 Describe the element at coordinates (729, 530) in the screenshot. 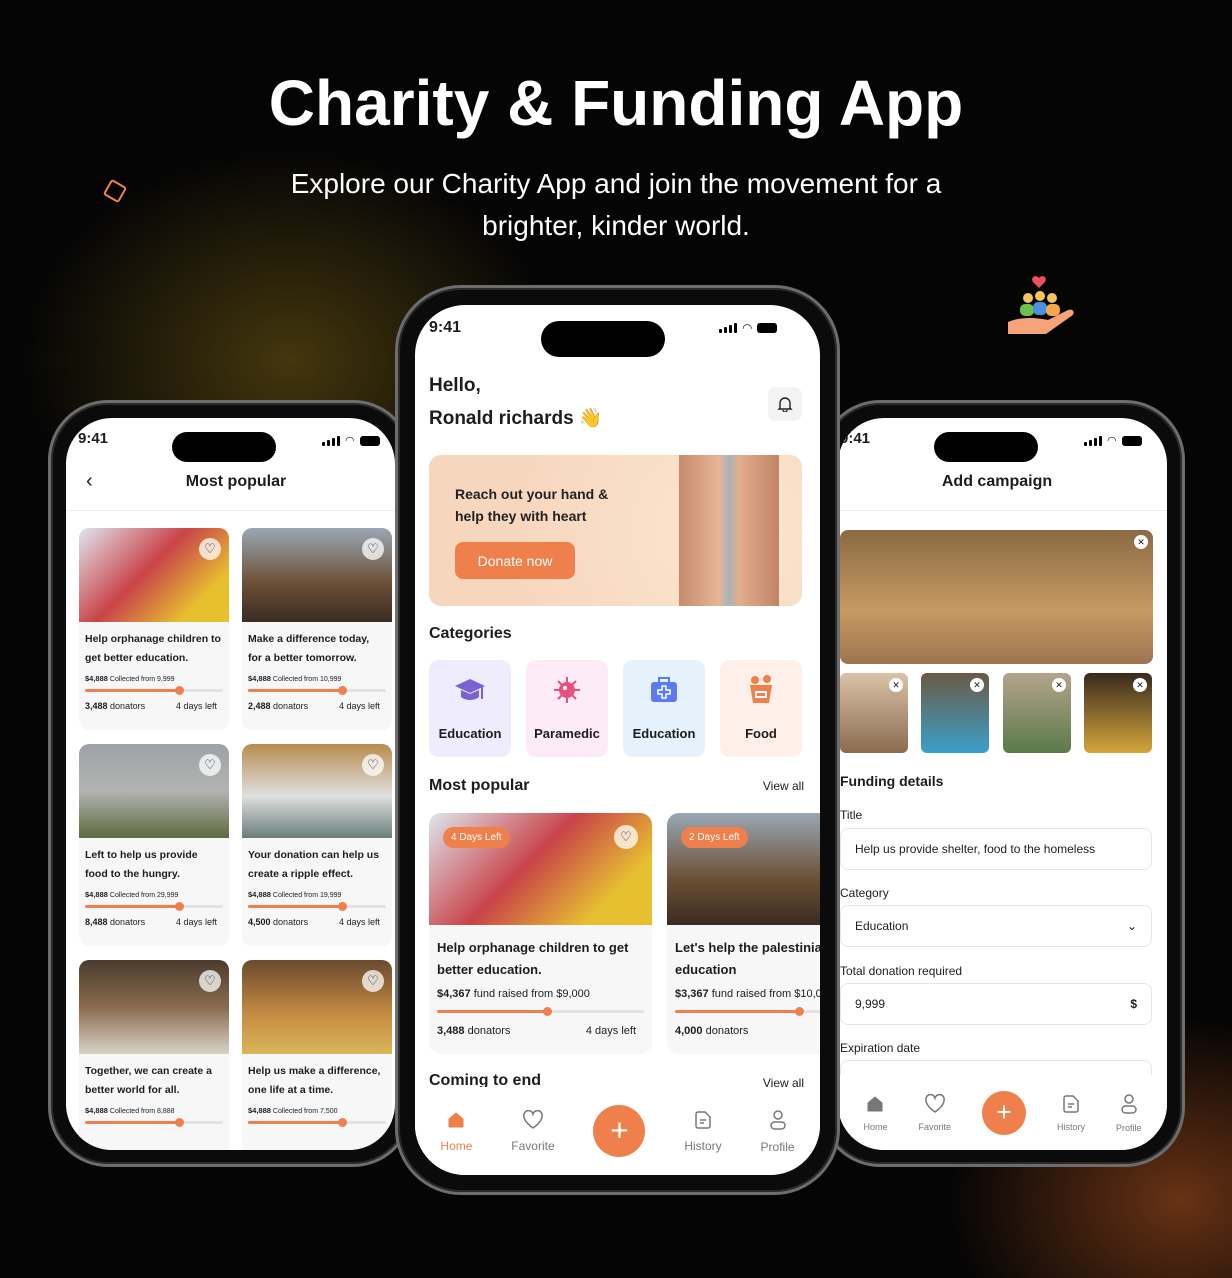

I see `hands-jar-image` at that location.